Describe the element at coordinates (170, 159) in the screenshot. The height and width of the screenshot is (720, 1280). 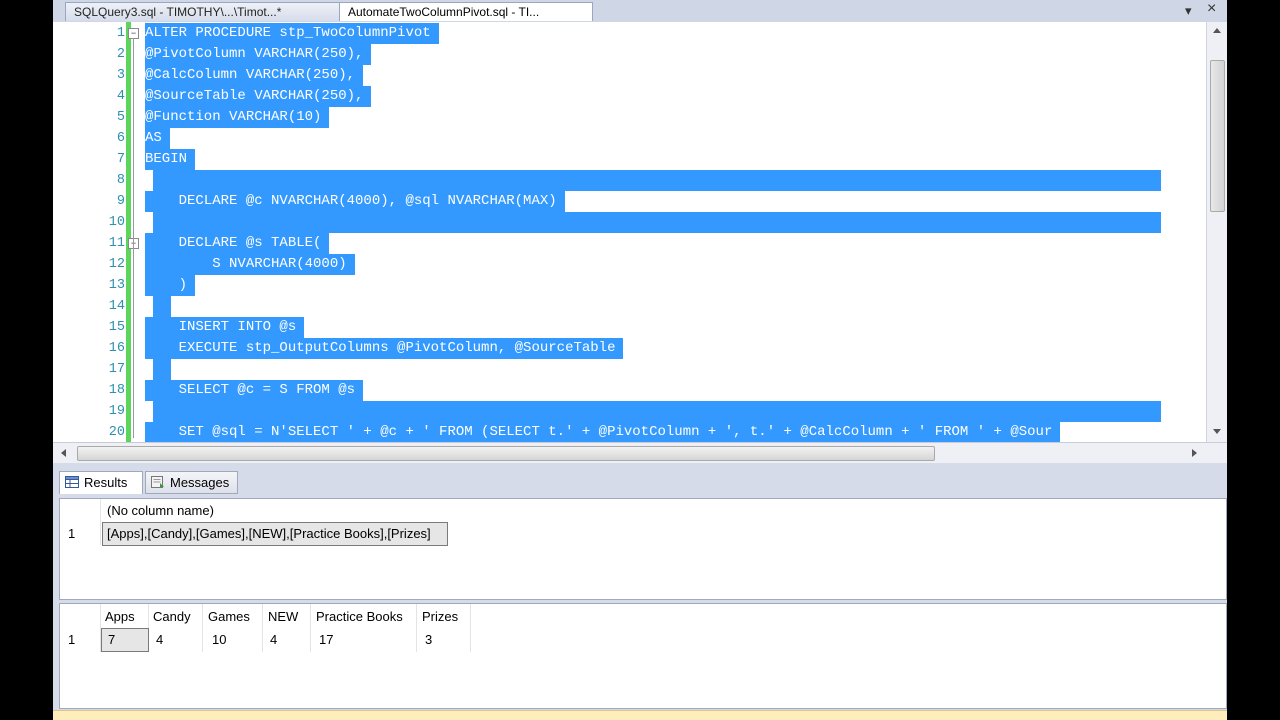
I see `code-line: BEGIN` at that location.